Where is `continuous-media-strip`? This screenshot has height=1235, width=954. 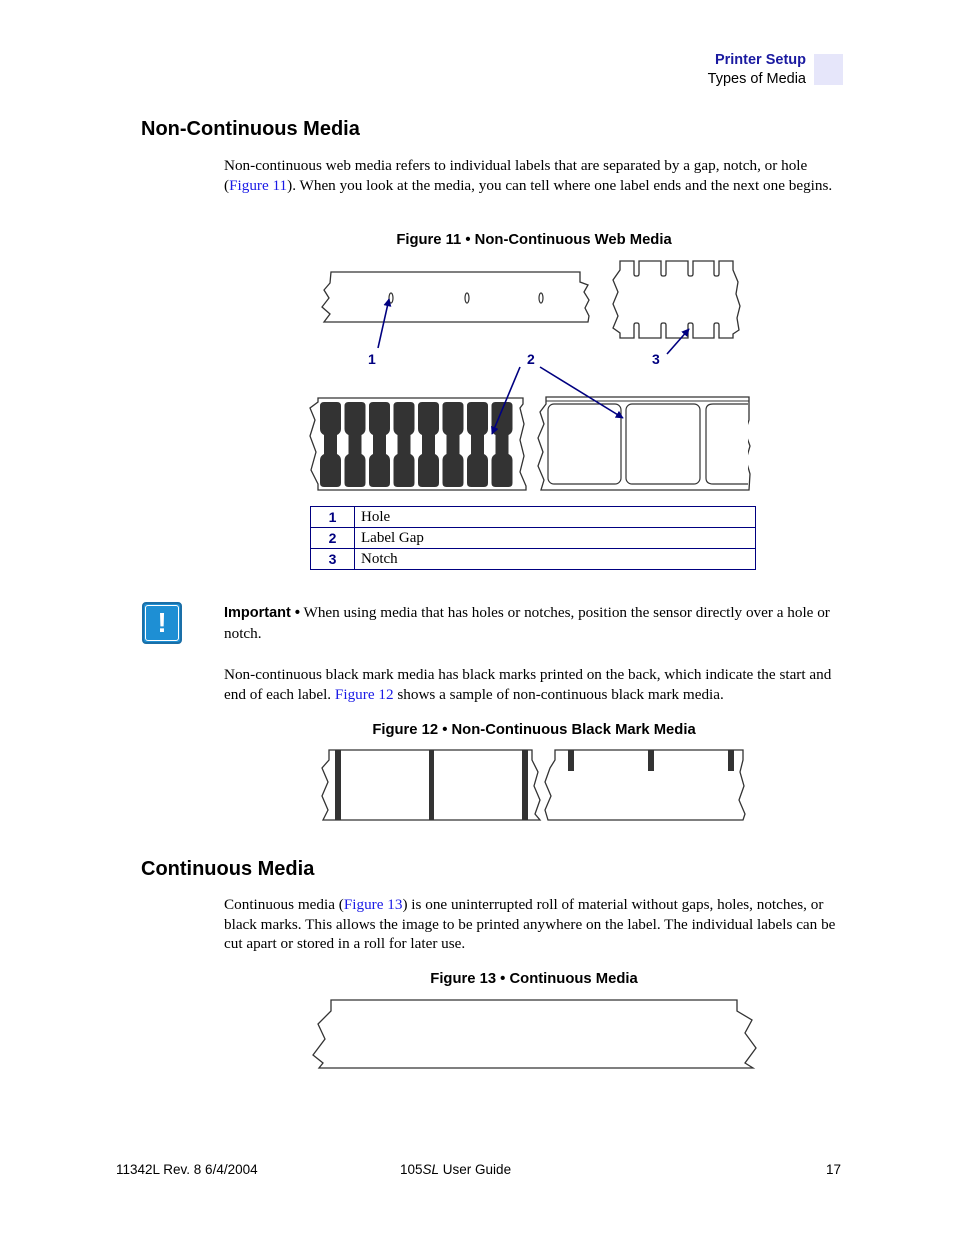 continuous-media-strip is located at coordinates (534, 1034).